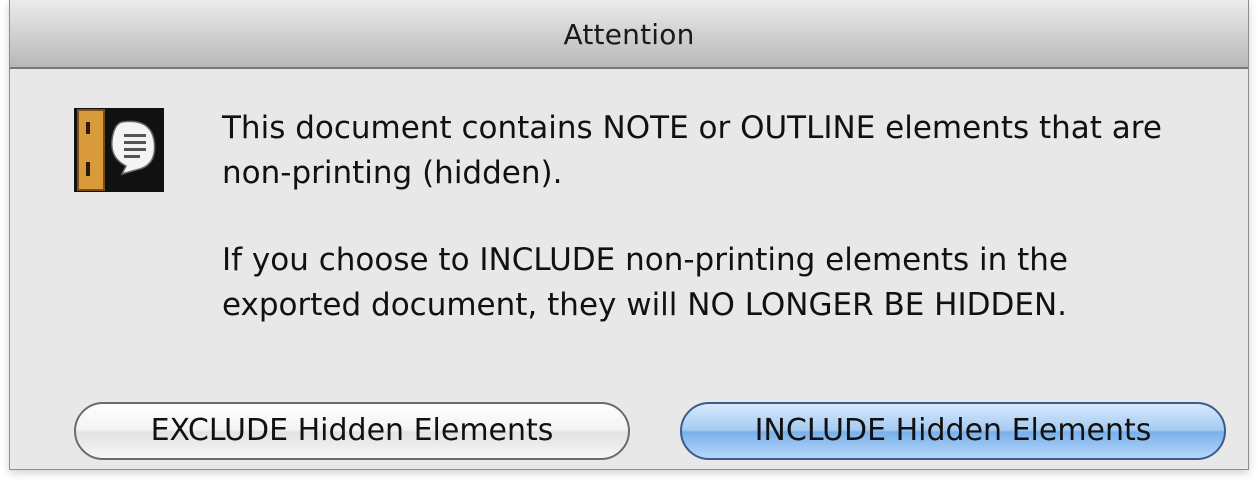 The width and height of the screenshot is (1258, 483). Describe the element at coordinates (953, 431) in the screenshot. I see `include-hidden-elements-button: INCLUDE Hidden Elements` at that location.